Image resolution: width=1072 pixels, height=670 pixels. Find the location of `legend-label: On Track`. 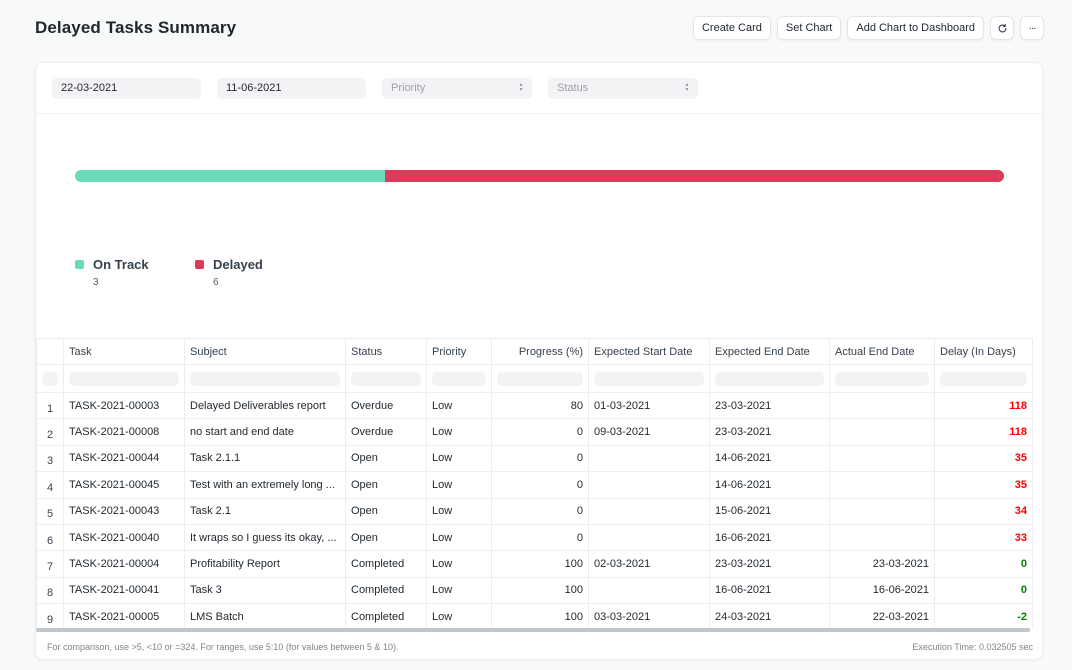

legend-label: On Track is located at coordinates (121, 264).